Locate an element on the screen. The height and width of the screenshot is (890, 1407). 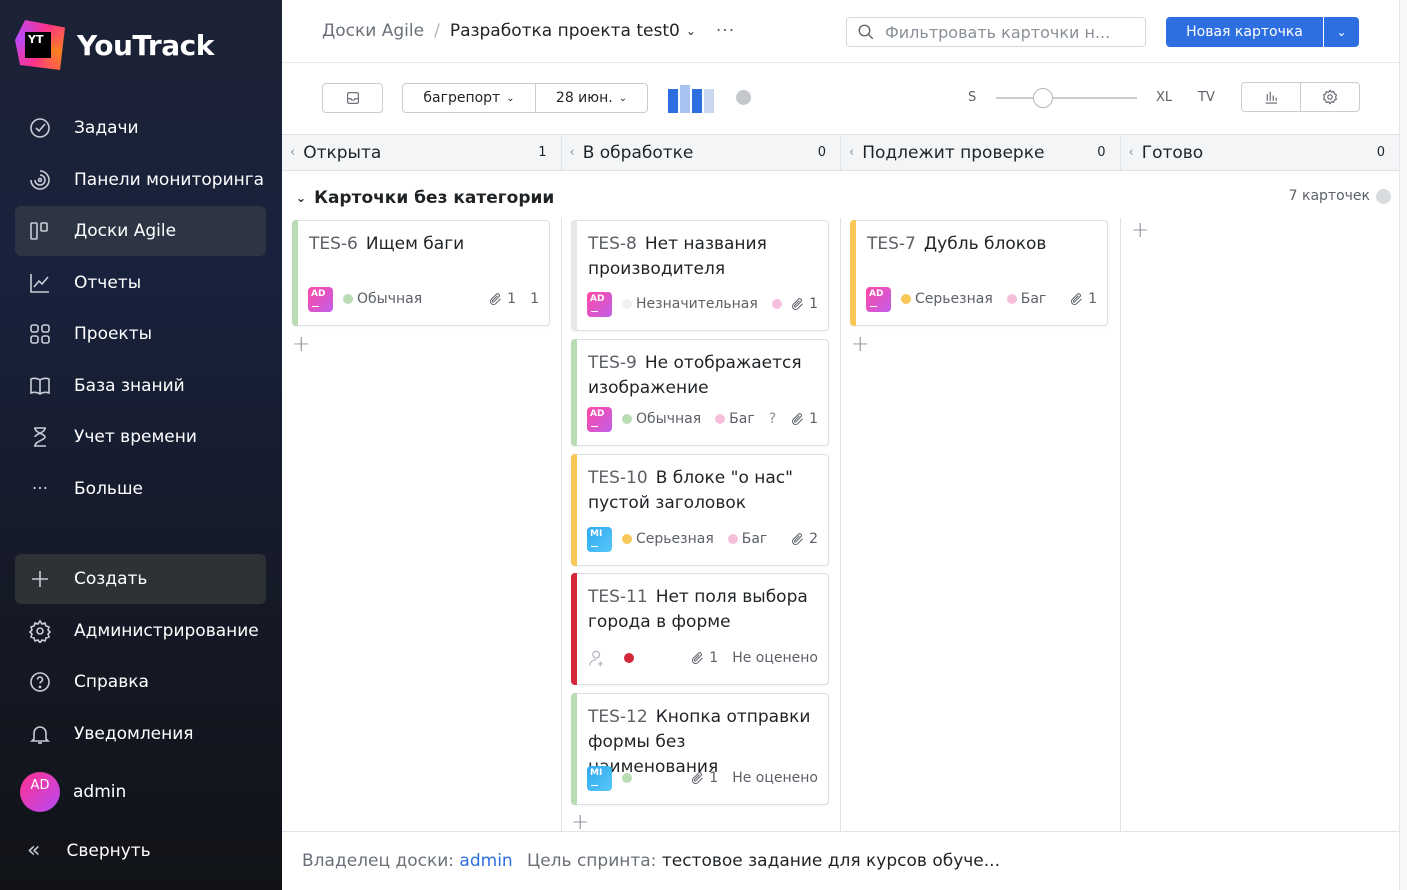
nav-item-help: Справка is located at coordinates (140, 682).